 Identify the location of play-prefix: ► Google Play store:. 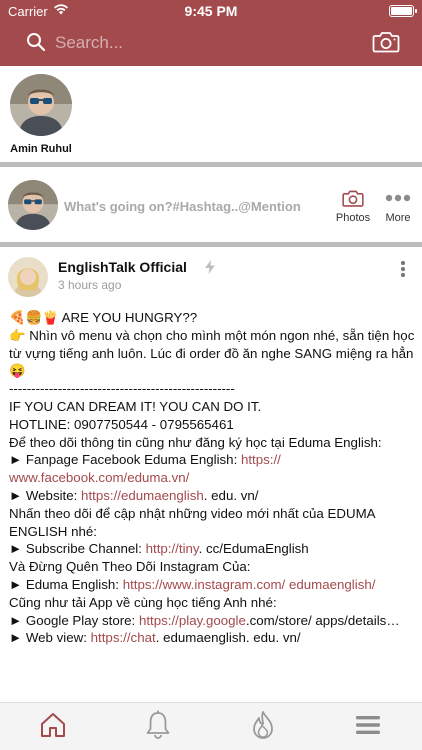
(74, 620).